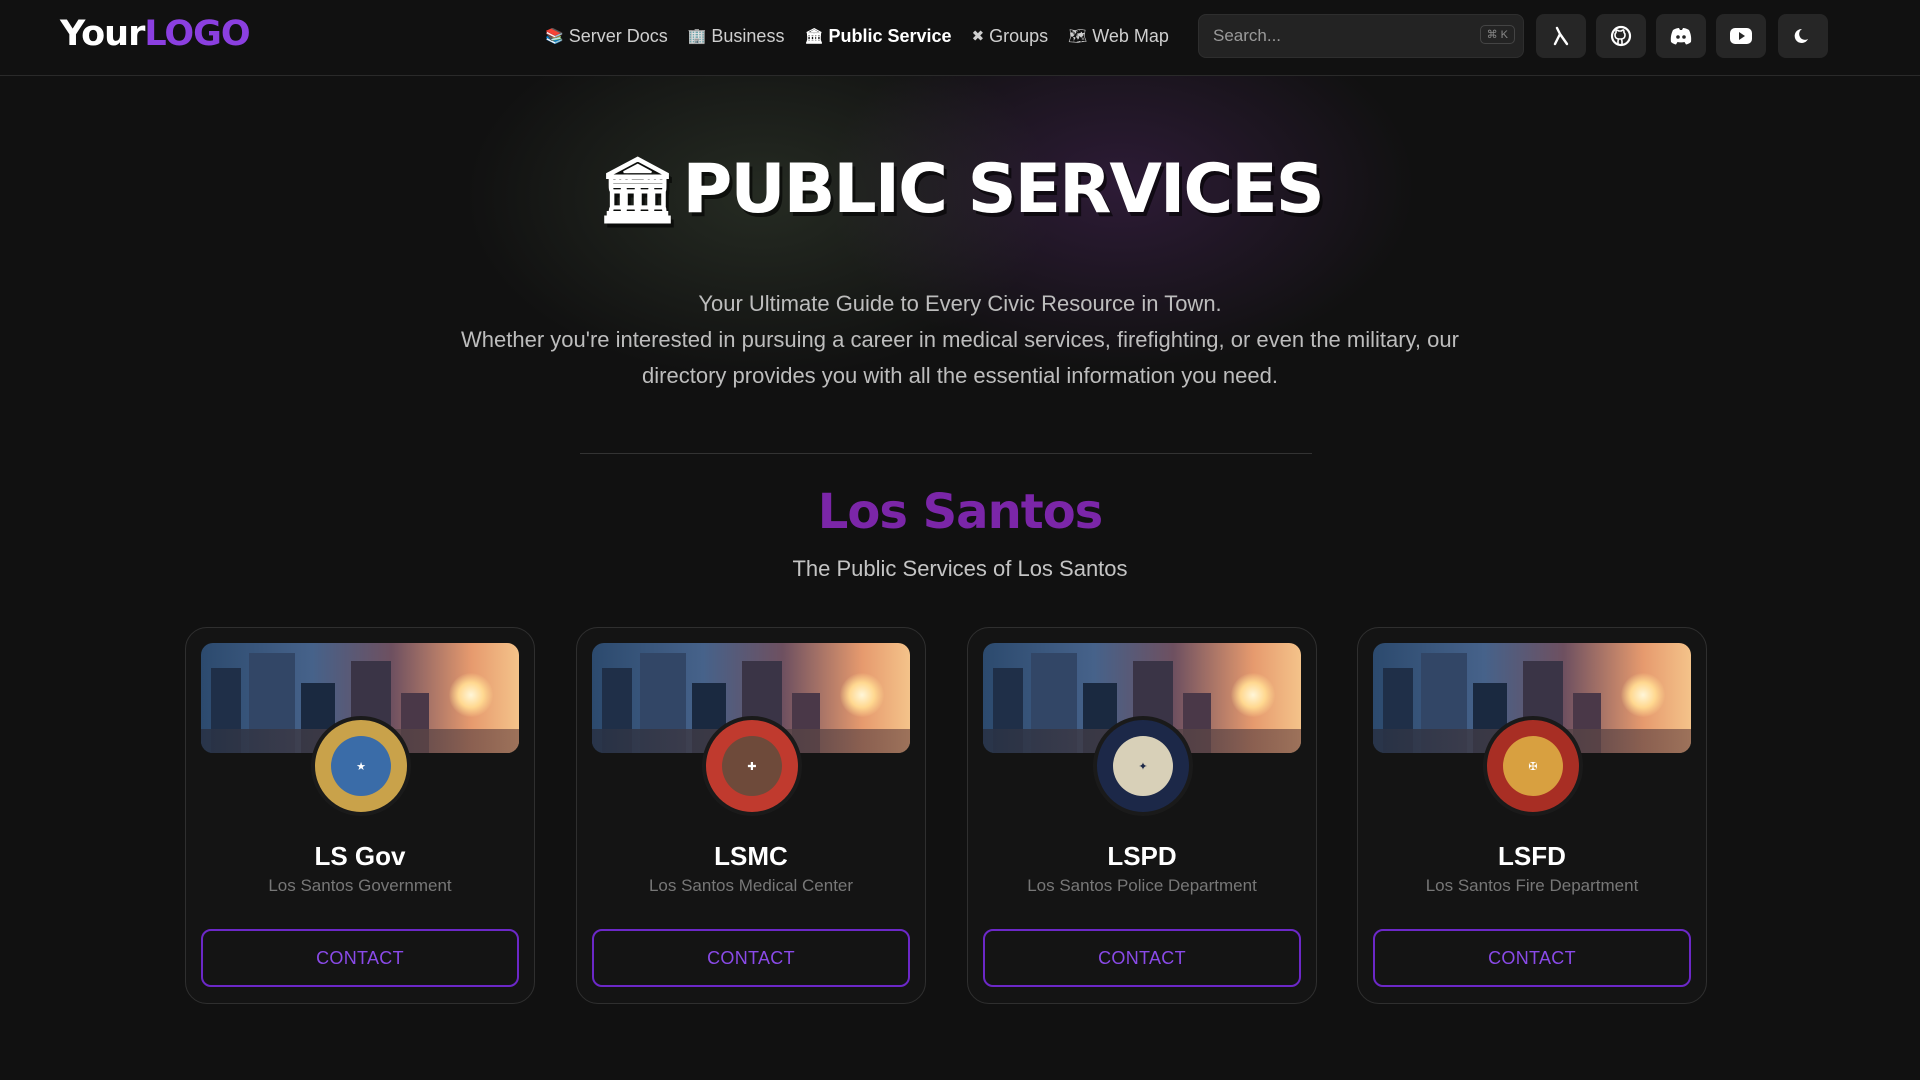 This screenshot has height=1080, width=1920. What do you see at coordinates (1130, 35) in the screenshot?
I see `nav-link-label: Web Map` at bounding box center [1130, 35].